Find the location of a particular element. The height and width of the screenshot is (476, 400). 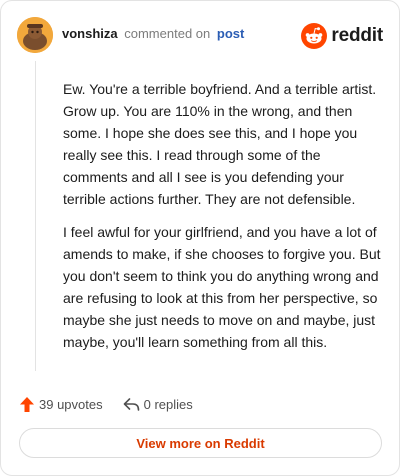

comment-footer: 39 upvotes 0 replies is located at coordinates (106, 404).